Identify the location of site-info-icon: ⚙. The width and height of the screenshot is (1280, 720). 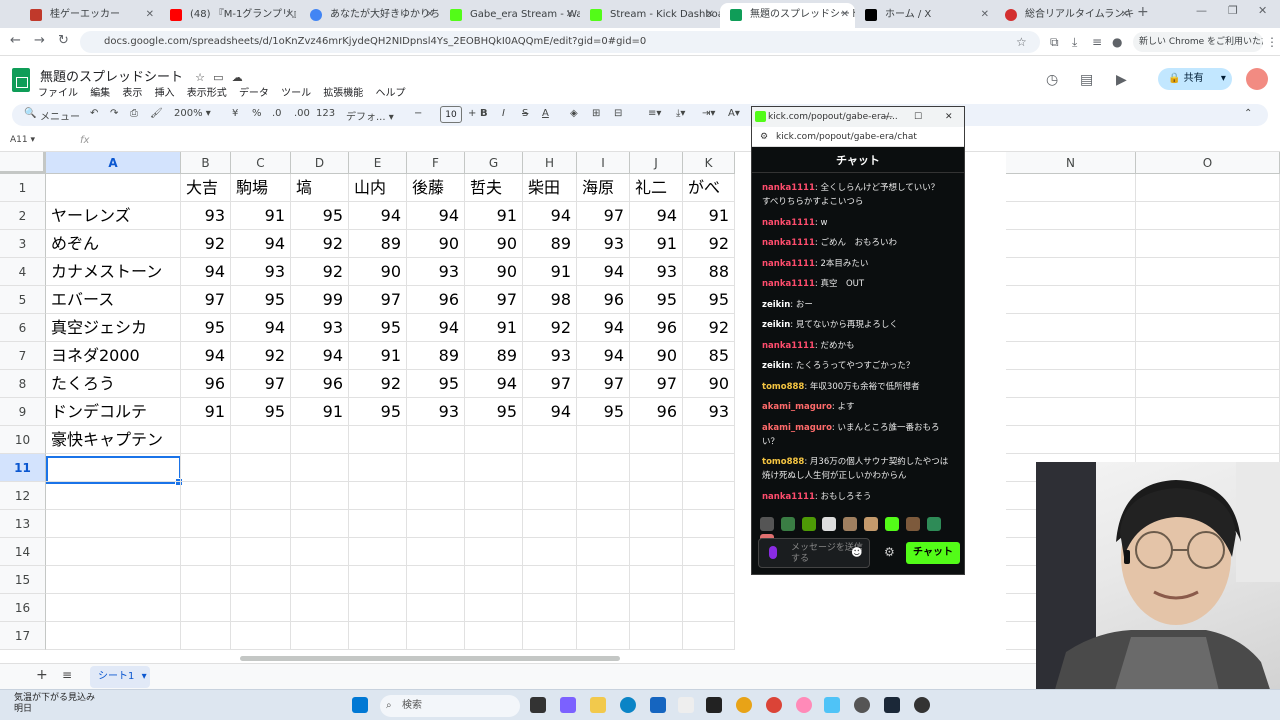
(764, 137).